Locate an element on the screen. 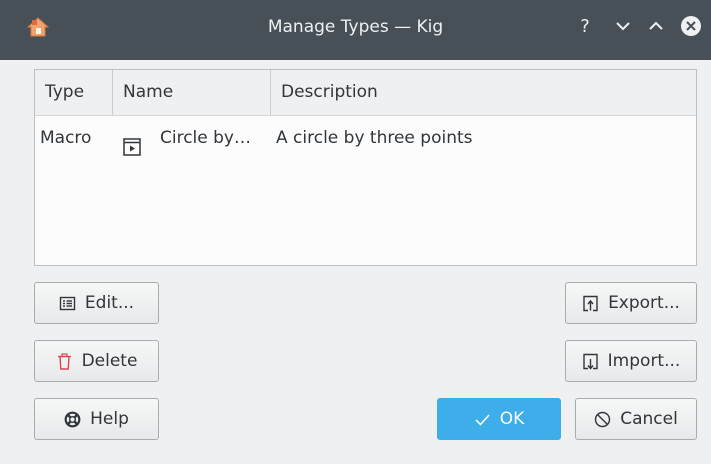 Image resolution: width=711 pixels, height=464 pixels. column-header-description: Description is located at coordinates (483, 92).